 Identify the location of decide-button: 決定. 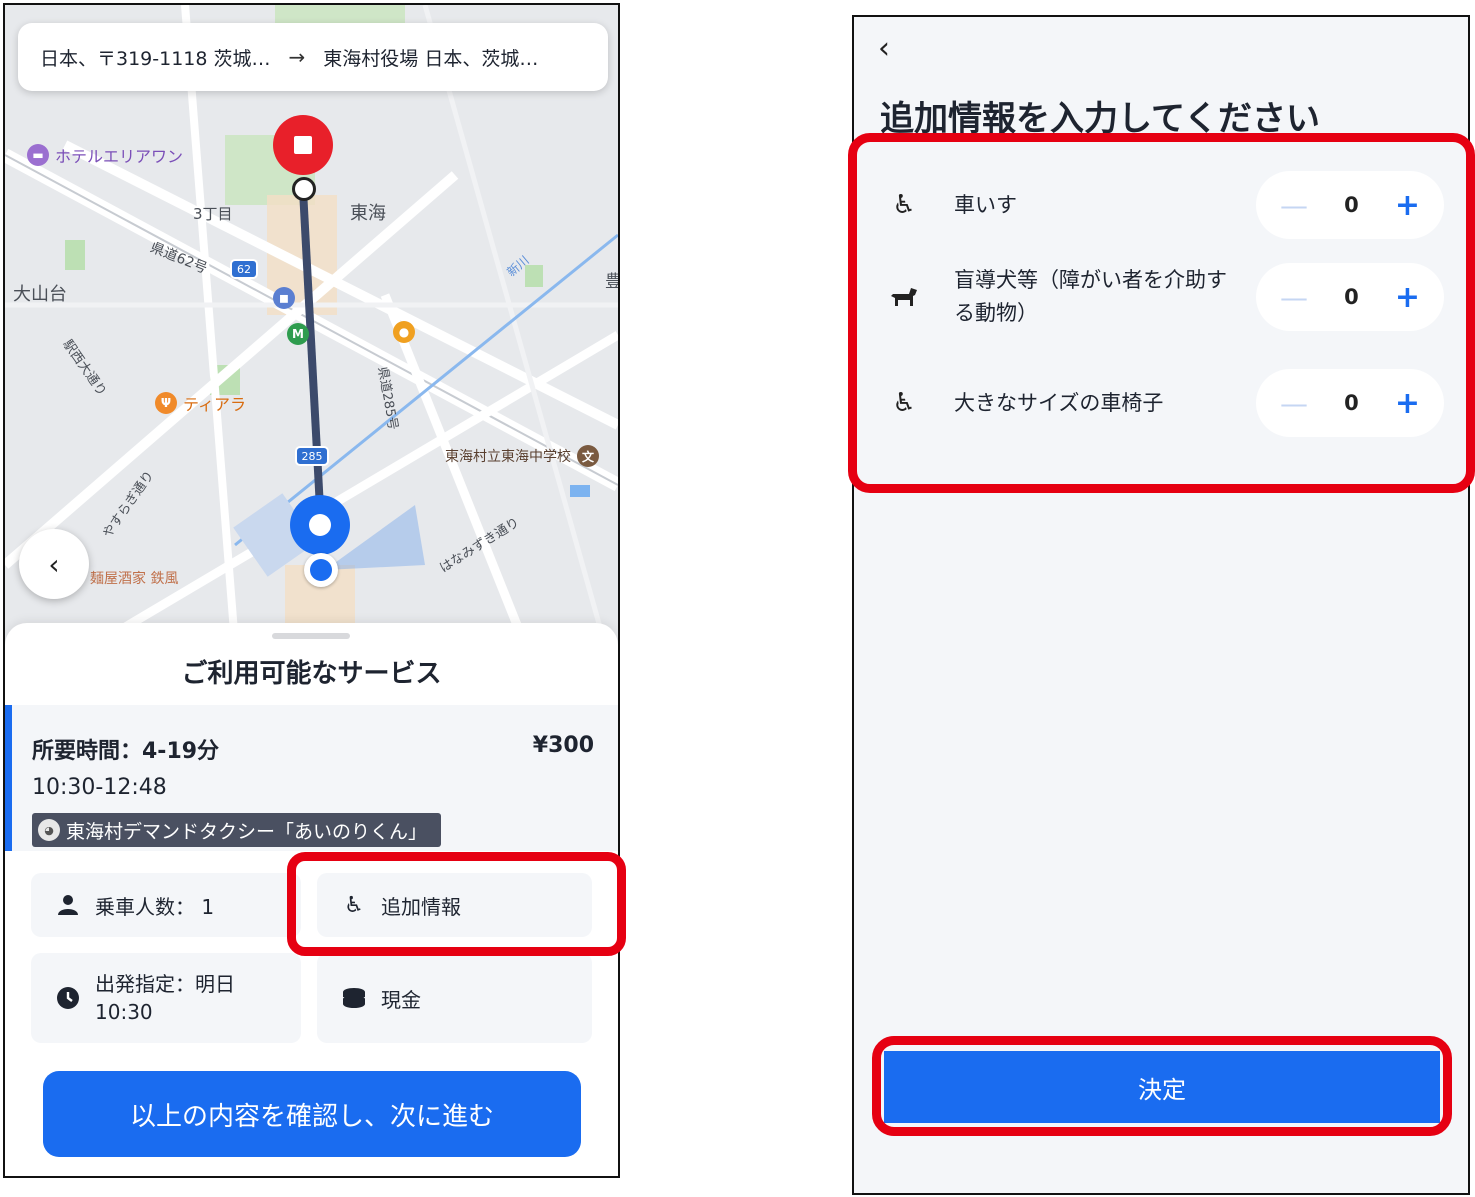
(1162, 1087).